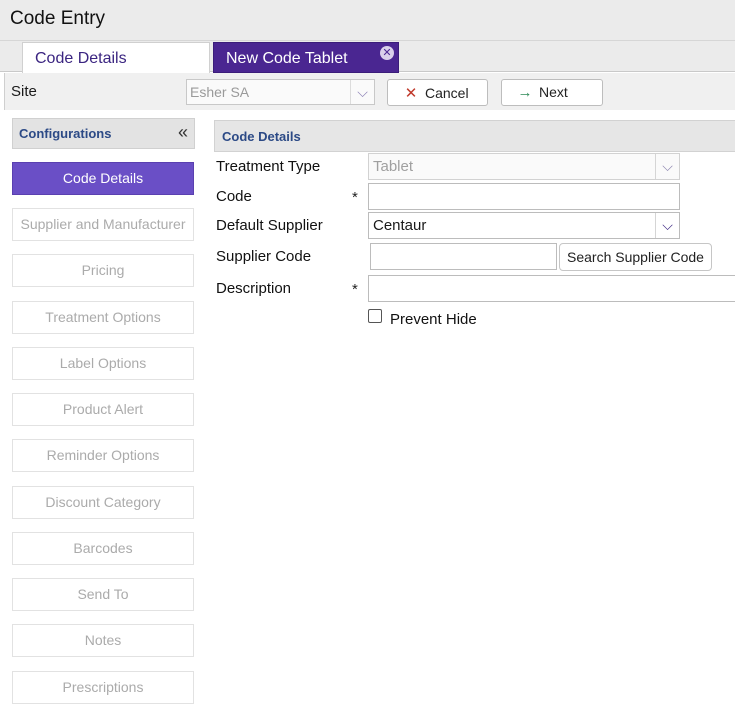 The image size is (735, 710). I want to click on site-label: Site, so click(24, 91).